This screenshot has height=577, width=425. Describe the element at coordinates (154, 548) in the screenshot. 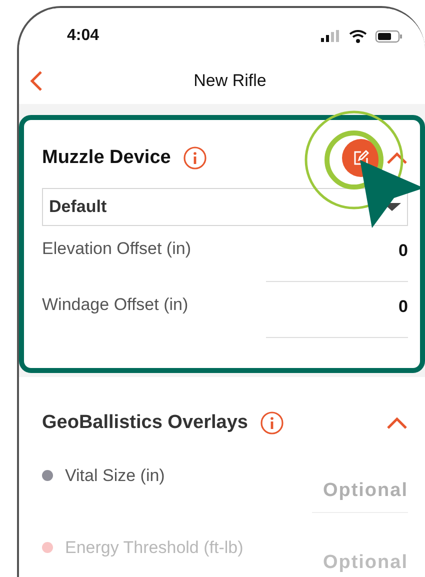

I see `field-label: Energy Threshold (ft-lb)` at that location.